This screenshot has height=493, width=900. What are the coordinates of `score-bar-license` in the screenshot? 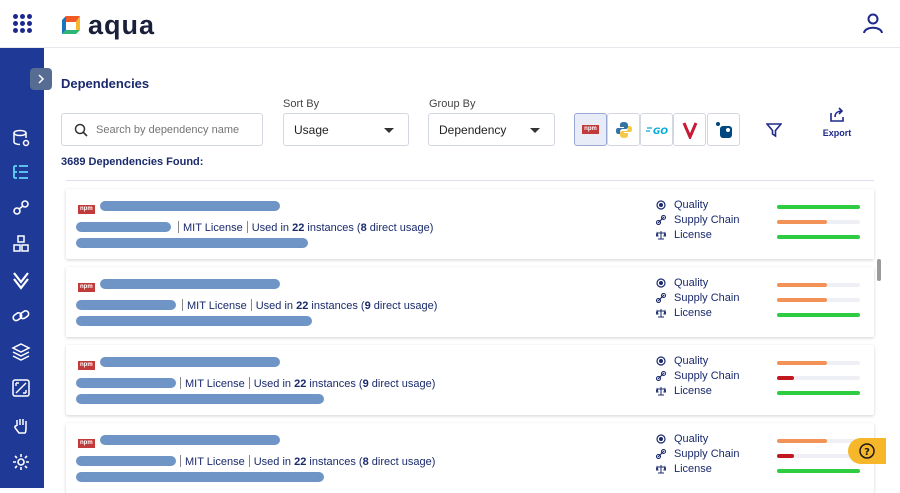 It's located at (818, 237).